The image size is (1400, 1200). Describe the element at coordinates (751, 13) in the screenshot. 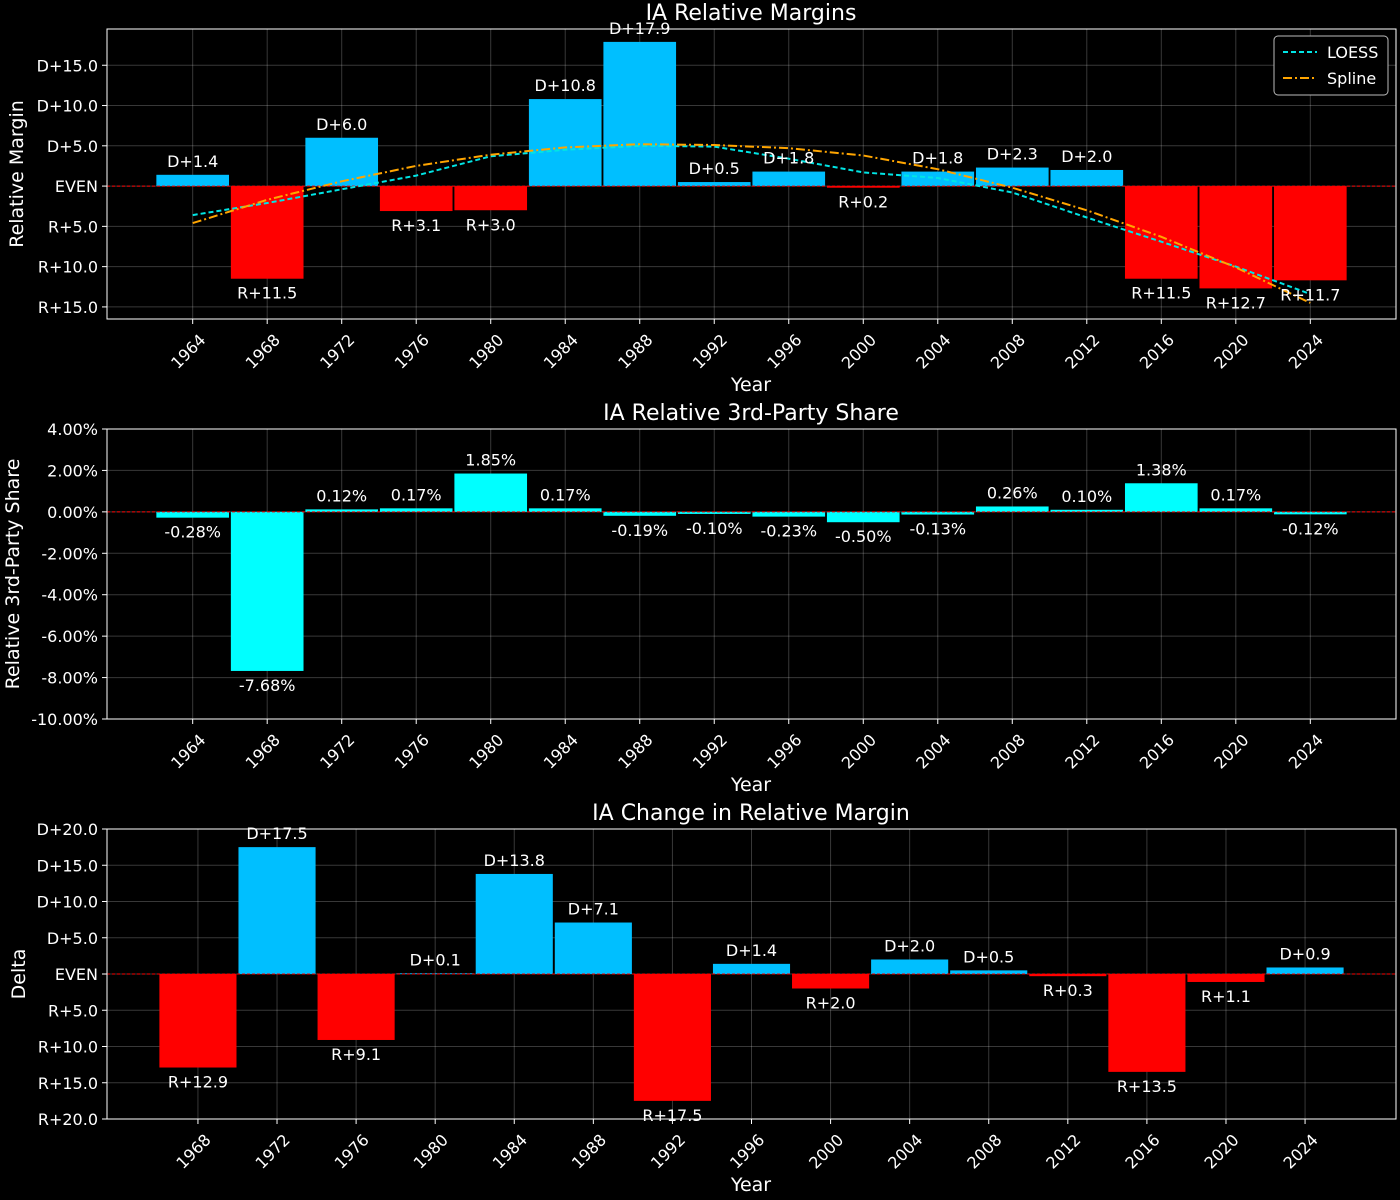

I see `relative-margins-title: IA Relative Margins` at that location.